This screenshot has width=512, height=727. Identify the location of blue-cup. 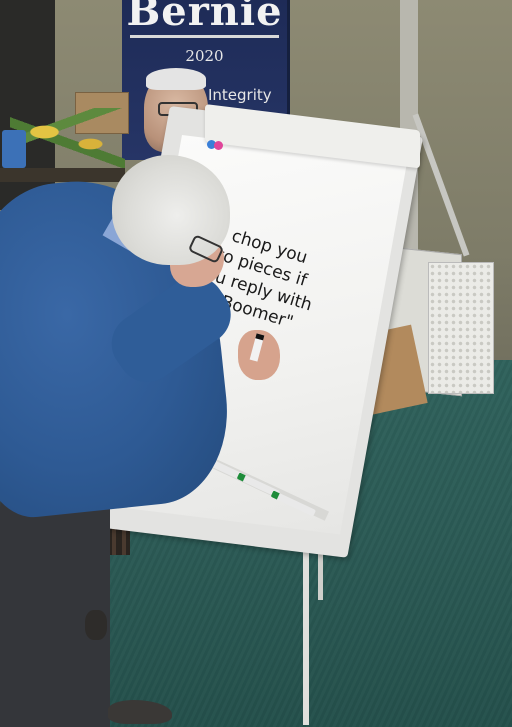
(14, 149).